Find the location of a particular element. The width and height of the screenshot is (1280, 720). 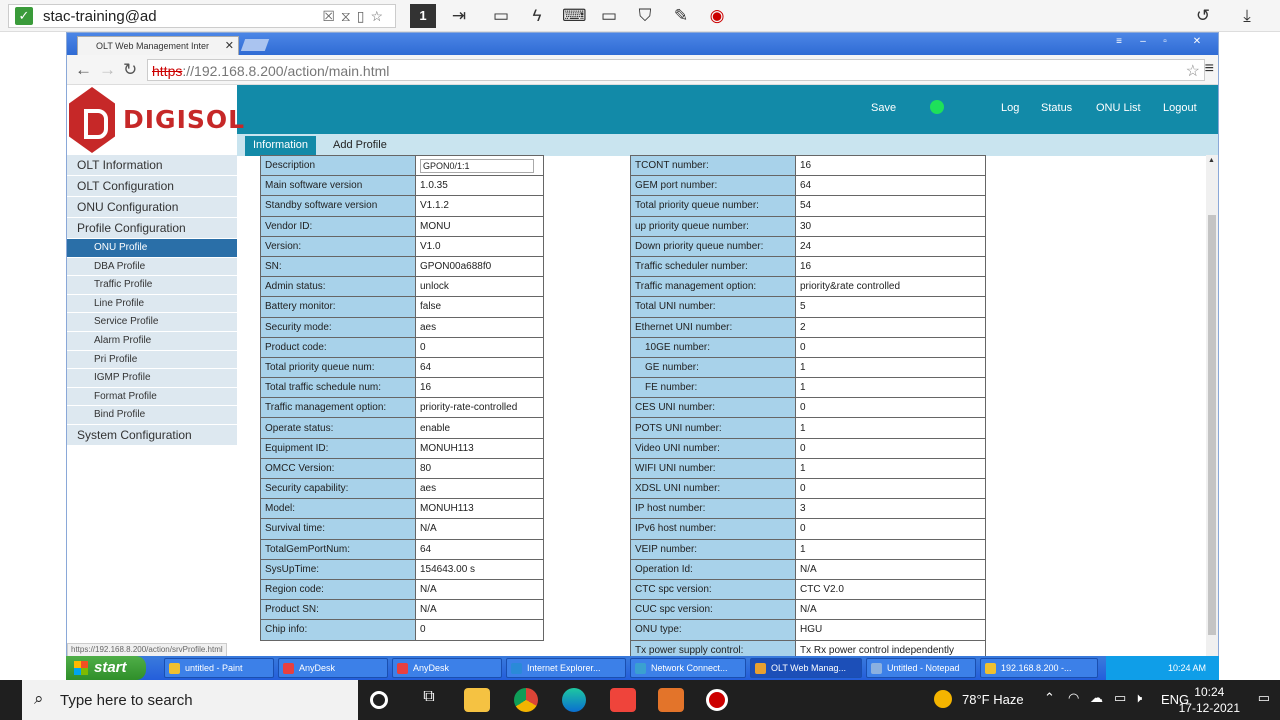

sidebar-item-olt-configuration: OLT Configuration is located at coordinates (152, 186).